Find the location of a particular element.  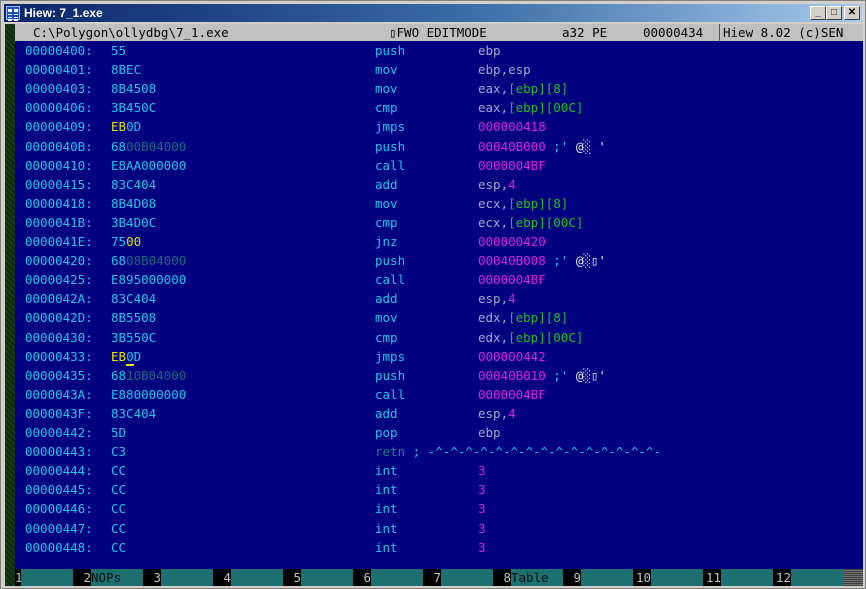

fkey-f7: 7 is located at coordinates (458, 577).